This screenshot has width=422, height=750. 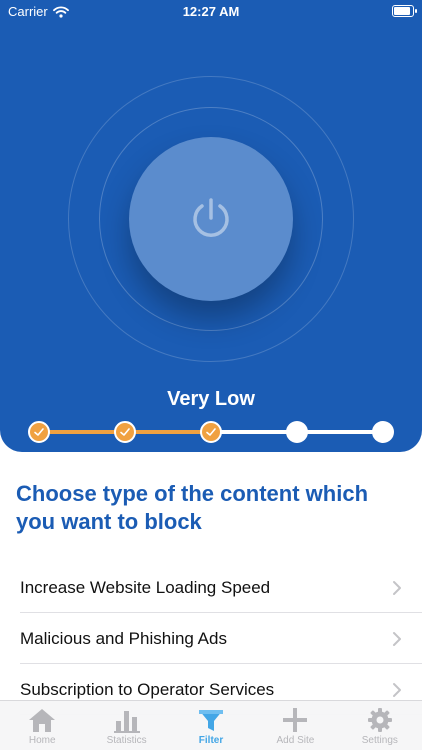 I want to click on tab-label: Home, so click(x=42, y=740).